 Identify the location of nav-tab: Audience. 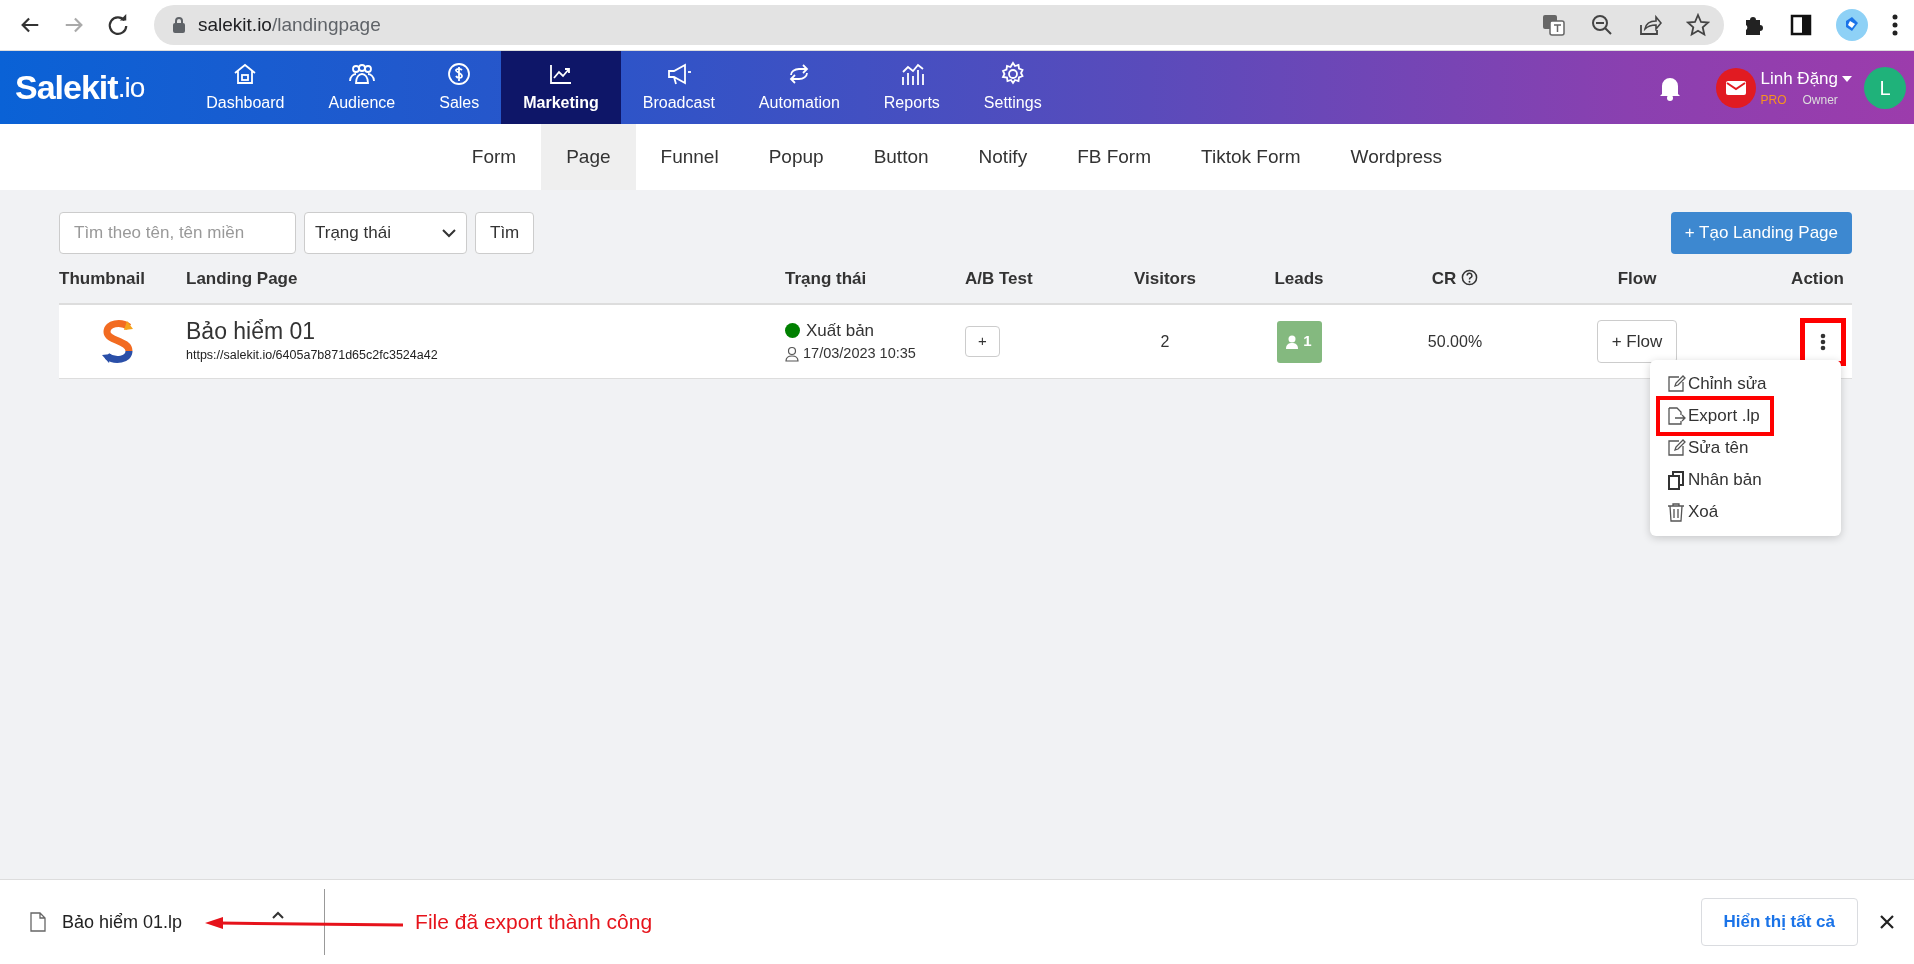
(362, 87).